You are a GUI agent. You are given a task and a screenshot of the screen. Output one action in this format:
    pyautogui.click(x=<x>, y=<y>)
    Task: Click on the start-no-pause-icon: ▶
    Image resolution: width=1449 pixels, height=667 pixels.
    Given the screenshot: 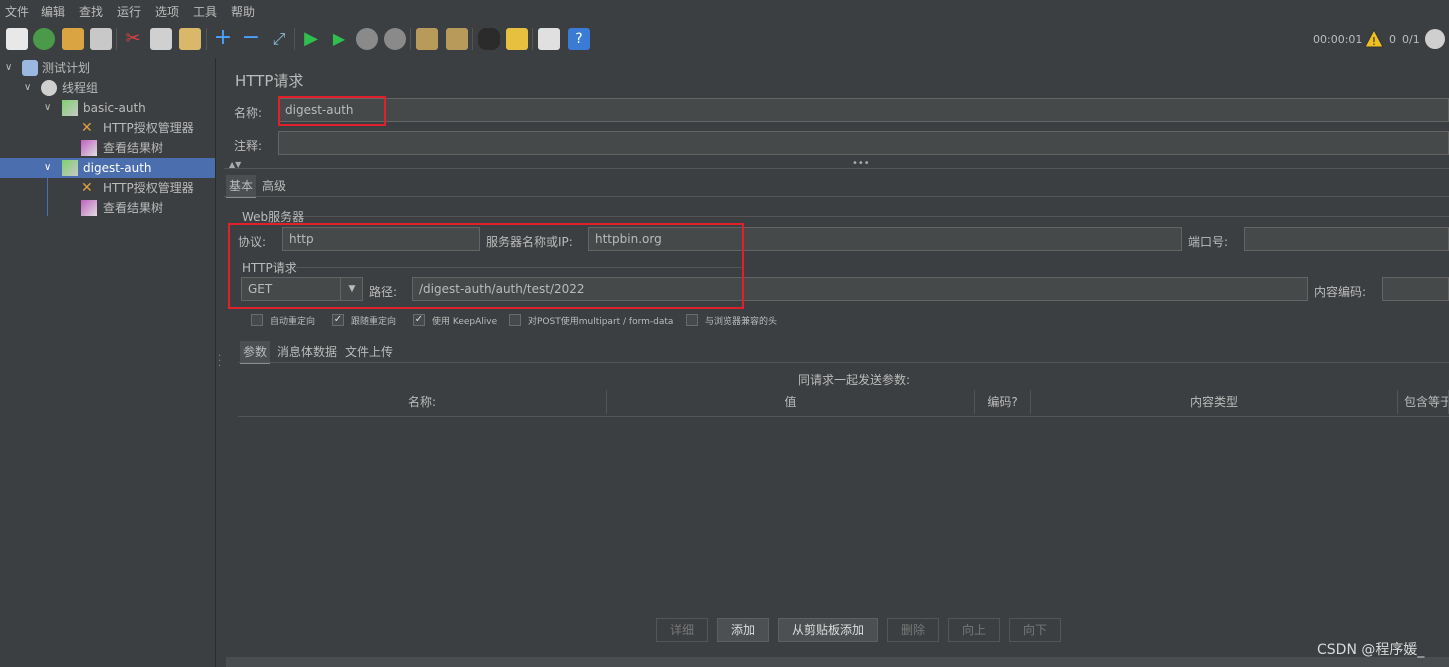 What is the action you would take?
    pyautogui.click(x=339, y=39)
    